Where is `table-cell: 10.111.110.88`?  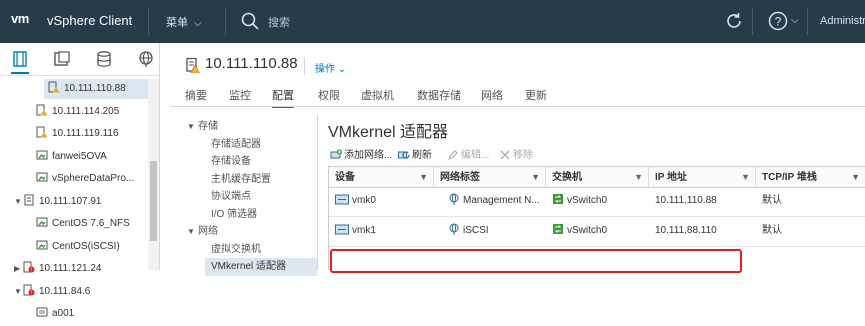
table-cell: 10.111.110.88 is located at coordinates (702, 201).